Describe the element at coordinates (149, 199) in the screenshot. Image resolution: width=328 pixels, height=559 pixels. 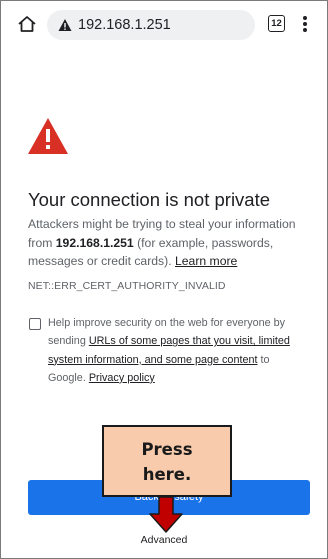
I see `page-title: Your connection is not private` at that location.